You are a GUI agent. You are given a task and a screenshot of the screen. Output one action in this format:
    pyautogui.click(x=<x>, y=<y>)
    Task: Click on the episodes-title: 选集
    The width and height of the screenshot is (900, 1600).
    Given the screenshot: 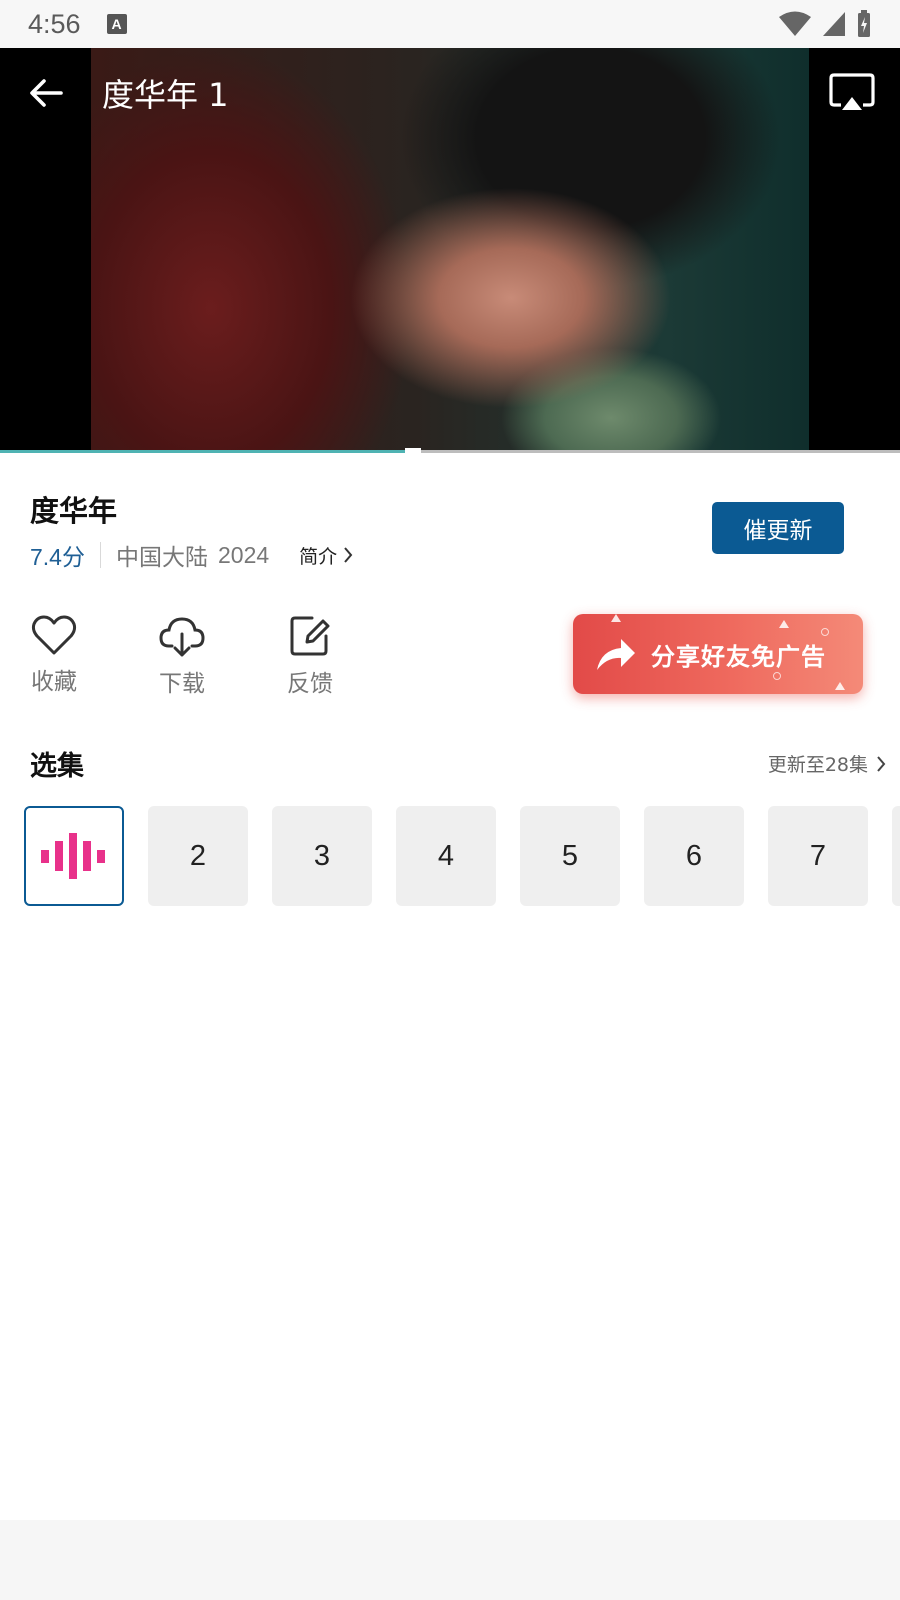 What is the action you would take?
    pyautogui.click(x=57, y=766)
    